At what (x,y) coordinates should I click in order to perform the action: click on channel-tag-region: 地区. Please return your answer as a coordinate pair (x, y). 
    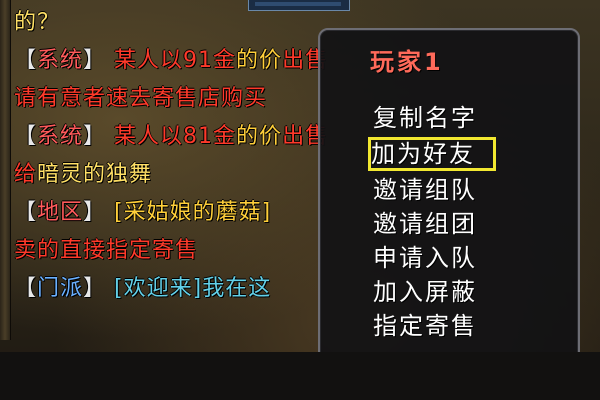
    Looking at the image, I should click on (60, 212).